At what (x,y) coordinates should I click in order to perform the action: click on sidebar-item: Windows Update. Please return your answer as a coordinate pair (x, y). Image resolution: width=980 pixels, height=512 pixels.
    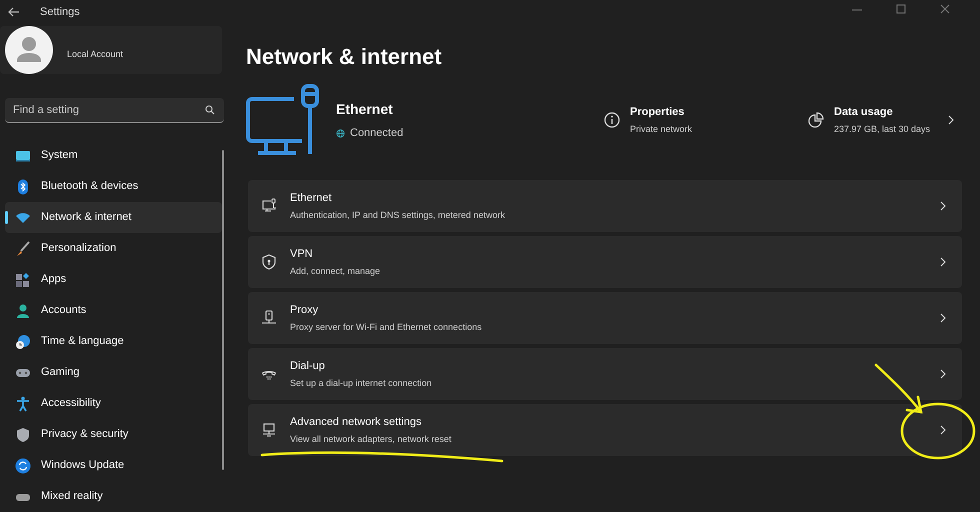
    Looking at the image, I should click on (113, 465).